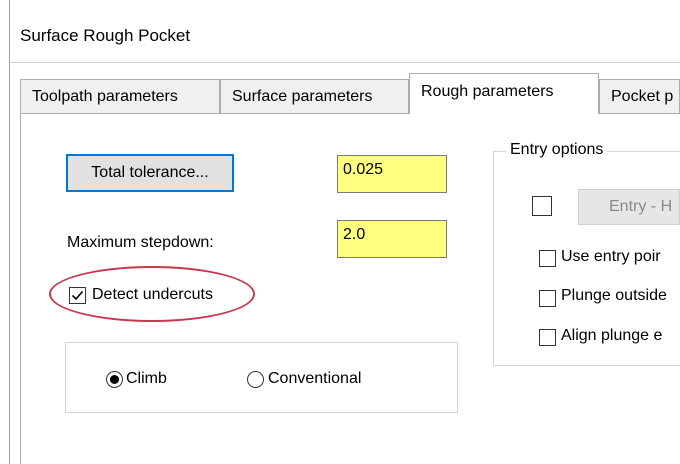 This screenshot has height=464, width=680. What do you see at coordinates (146, 378) in the screenshot?
I see `climb-label: Climb` at bounding box center [146, 378].